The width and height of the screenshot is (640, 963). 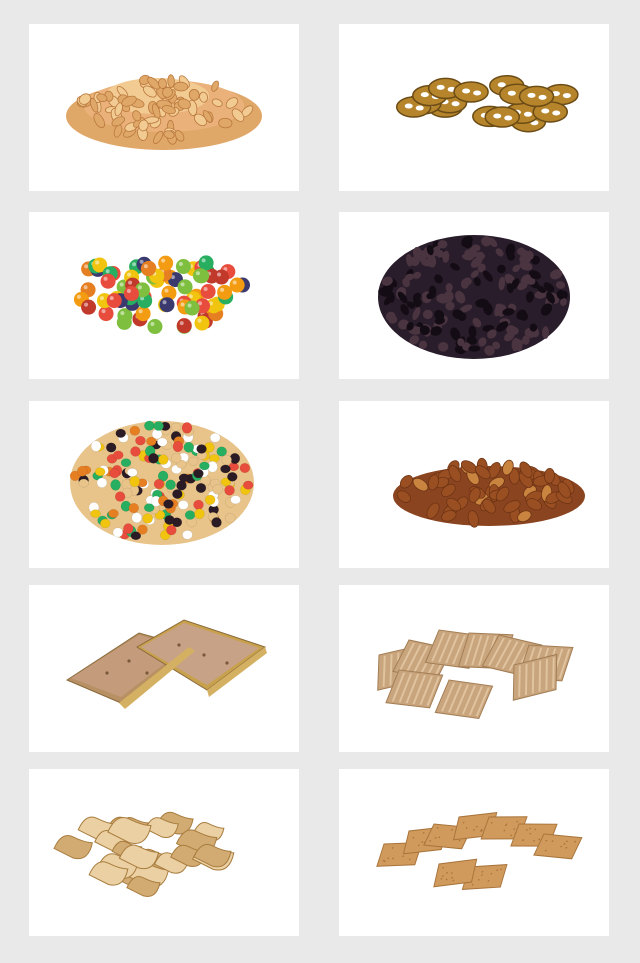 I want to click on woven-crackers-illustration, so click(x=475, y=674).